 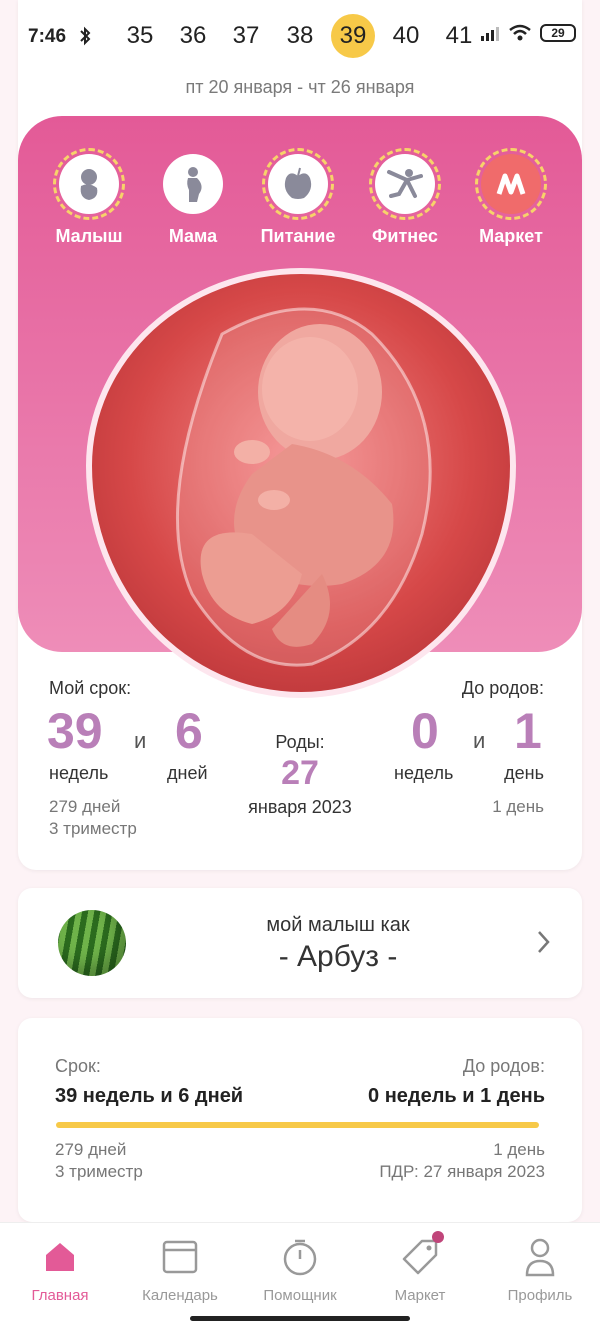 What do you see at coordinates (60, 1257) in the screenshot?
I see `home-icon` at bounding box center [60, 1257].